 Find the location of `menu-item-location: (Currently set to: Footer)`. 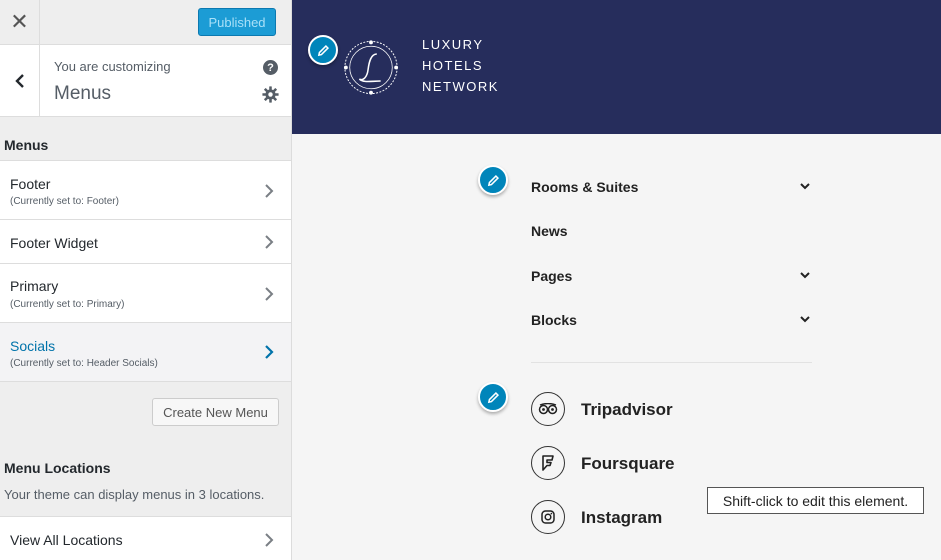

menu-item-location: (Currently set to: Footer) is located at coordinates (64, 201).